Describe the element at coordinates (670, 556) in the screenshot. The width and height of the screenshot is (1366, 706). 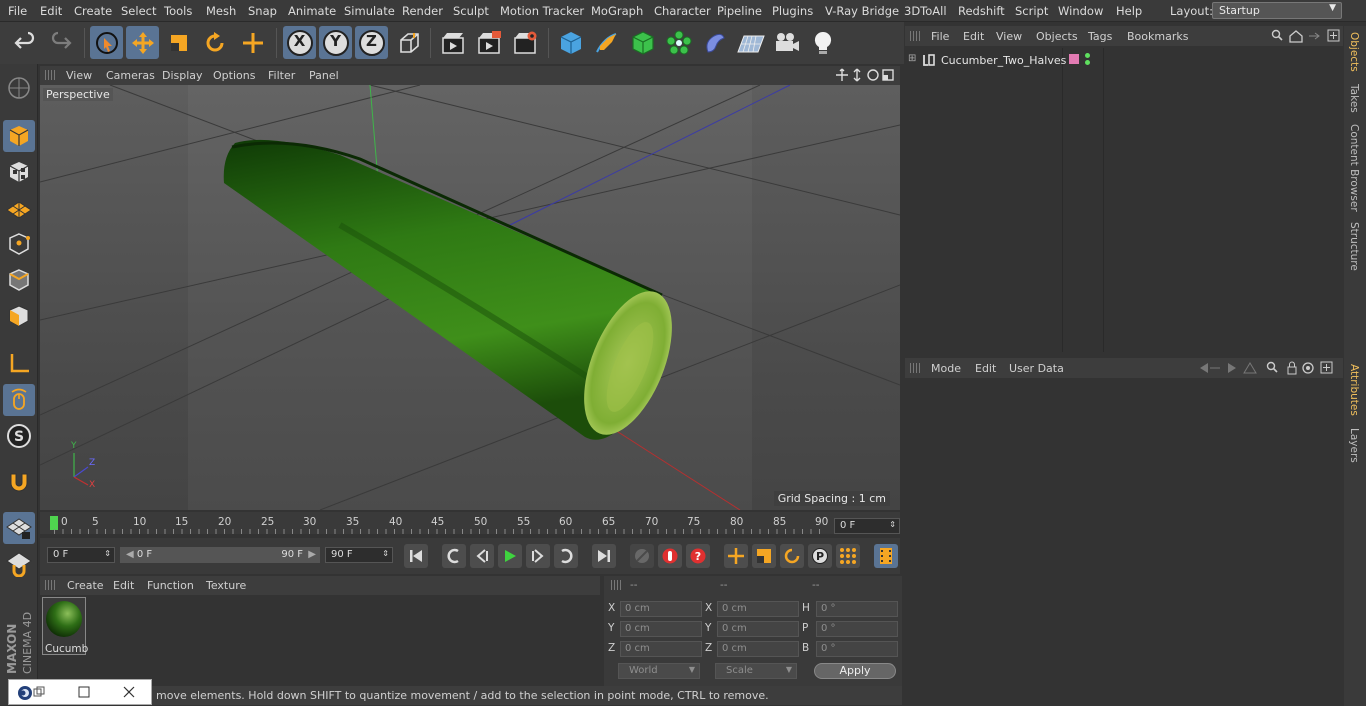
I see `record-active-button` at that location.